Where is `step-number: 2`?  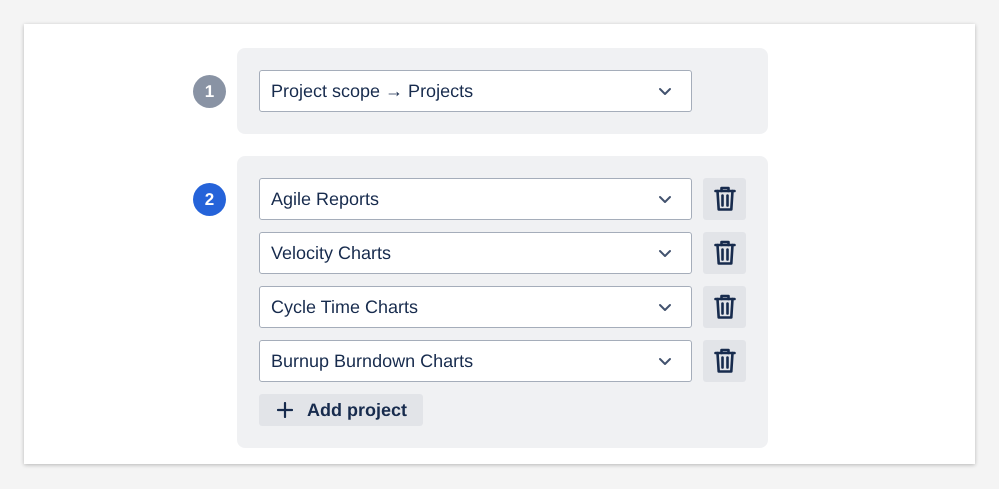 step-number: 2 is located at coordinates (209, 199).